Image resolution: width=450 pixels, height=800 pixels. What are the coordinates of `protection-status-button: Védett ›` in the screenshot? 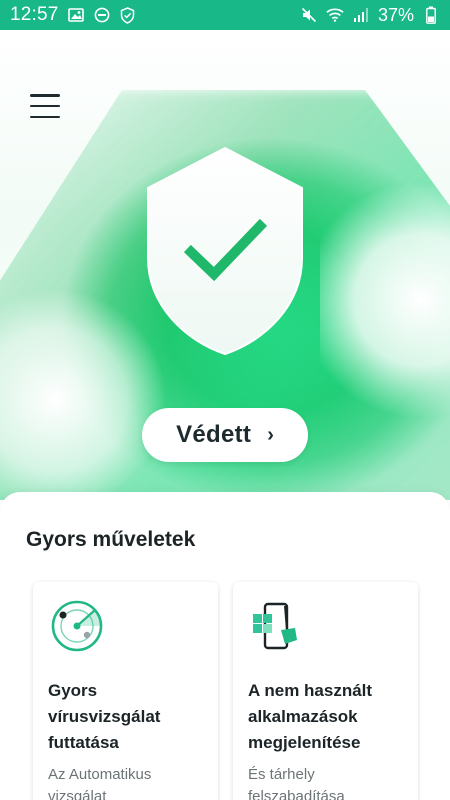 It's located at (225, 435).